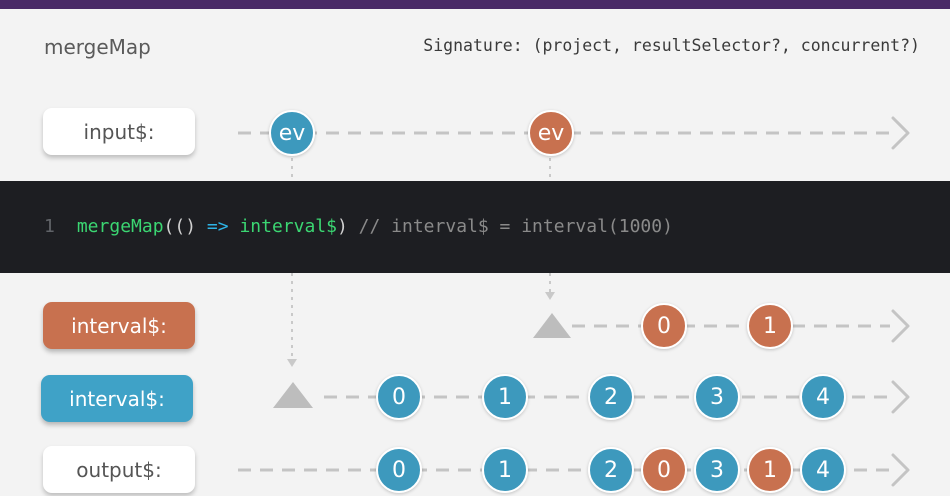 This screenshot has height=496, width=950. Describe the element at coordinates (900, 133) in the screenshot. I see `input-arrowhead` at that location.